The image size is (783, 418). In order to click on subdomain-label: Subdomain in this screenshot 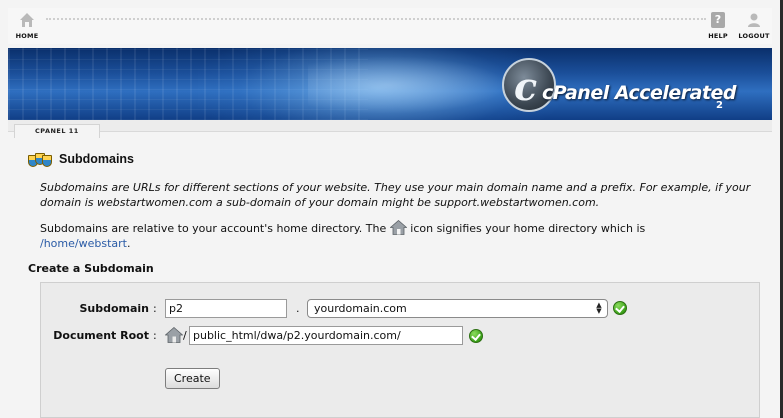, I will do `click(114, 308)`.